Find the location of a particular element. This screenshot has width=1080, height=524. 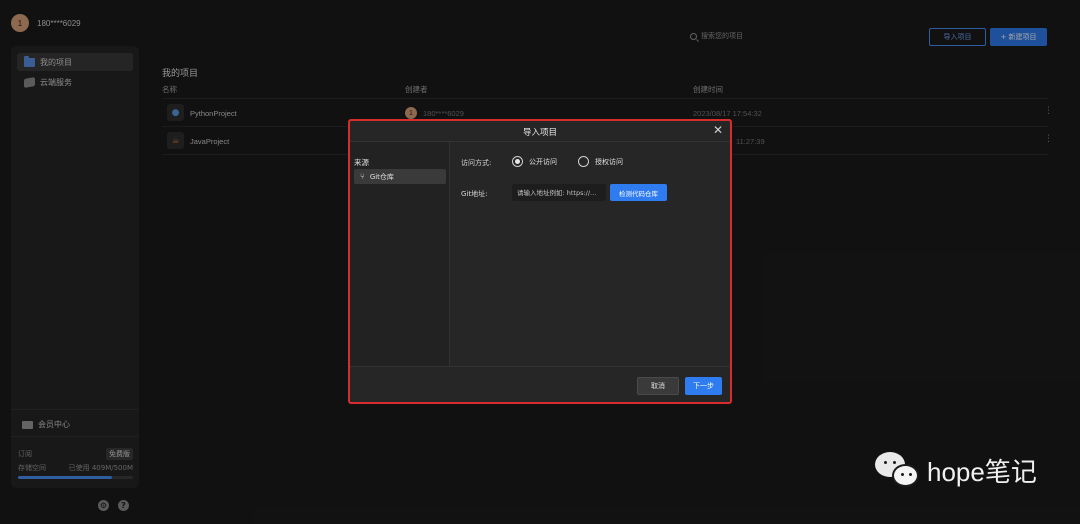

watermark: hope笔记 is located at coordinates (955, 470).